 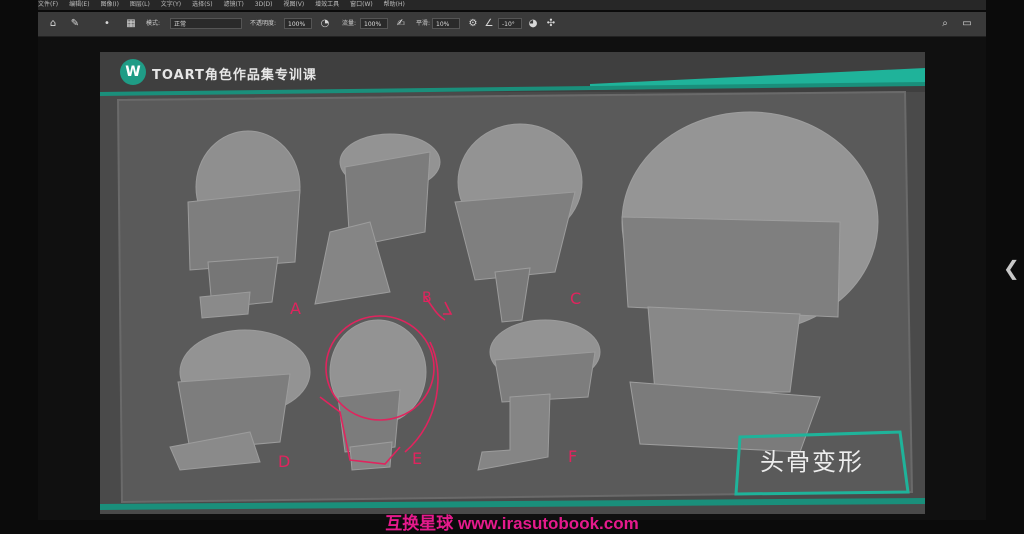 I want to click on angle-icon: ∠, so click(x=489, y=23).